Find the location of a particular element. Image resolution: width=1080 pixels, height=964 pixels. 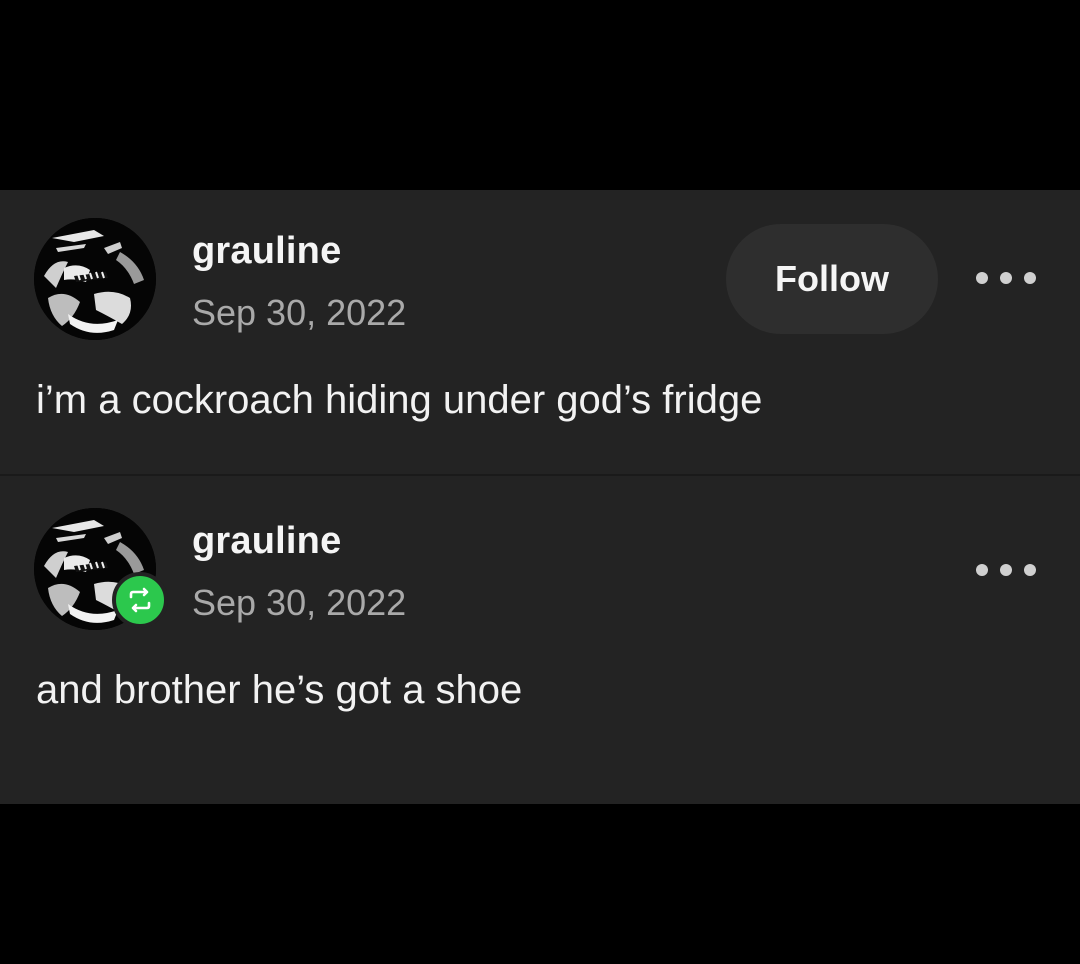

reblog-icon is located at coordinates (140, 600).